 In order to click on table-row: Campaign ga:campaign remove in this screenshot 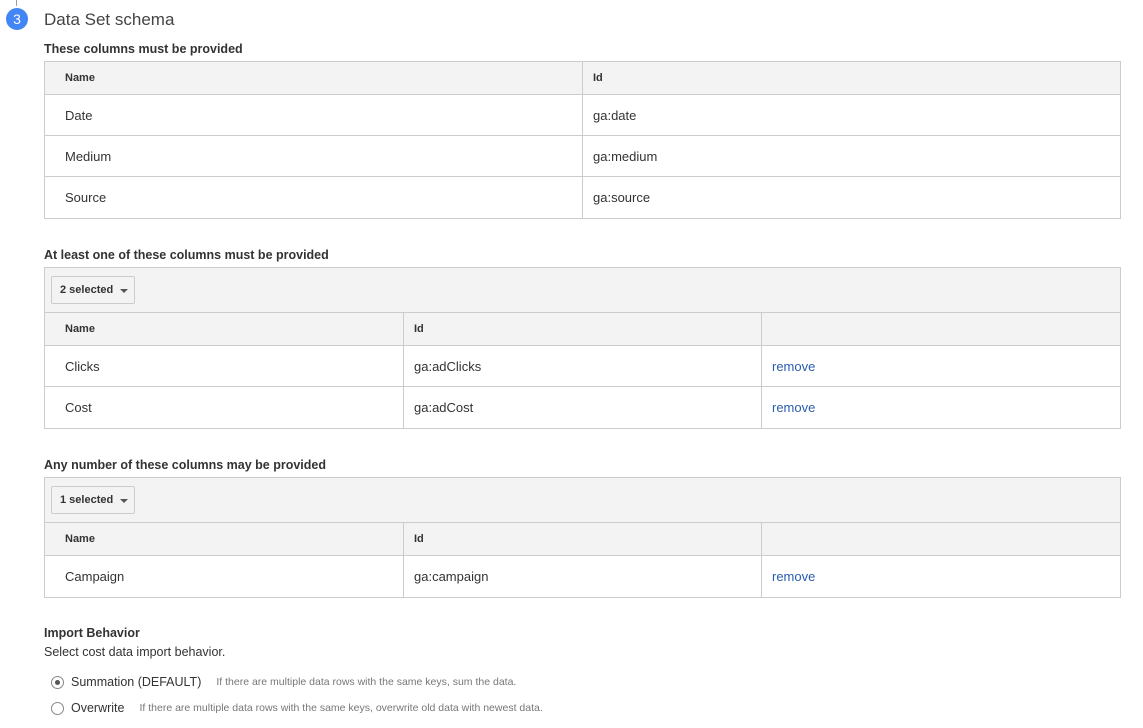, I will do `click(582, 576)`.